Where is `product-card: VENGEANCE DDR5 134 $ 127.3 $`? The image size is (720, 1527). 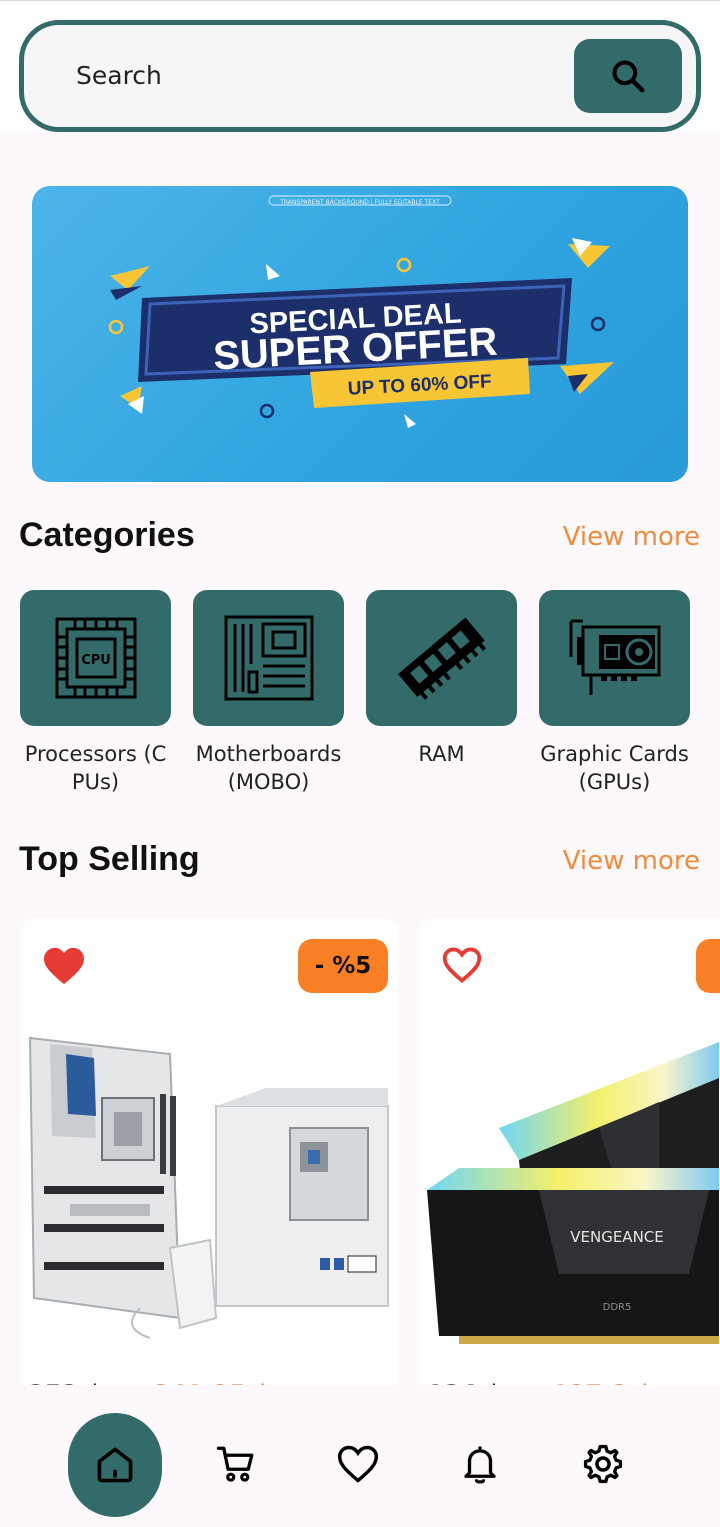
product-card: VENGEANCE DDR5 134 $ 127.3 $ is located at coordinates (569, 1155).